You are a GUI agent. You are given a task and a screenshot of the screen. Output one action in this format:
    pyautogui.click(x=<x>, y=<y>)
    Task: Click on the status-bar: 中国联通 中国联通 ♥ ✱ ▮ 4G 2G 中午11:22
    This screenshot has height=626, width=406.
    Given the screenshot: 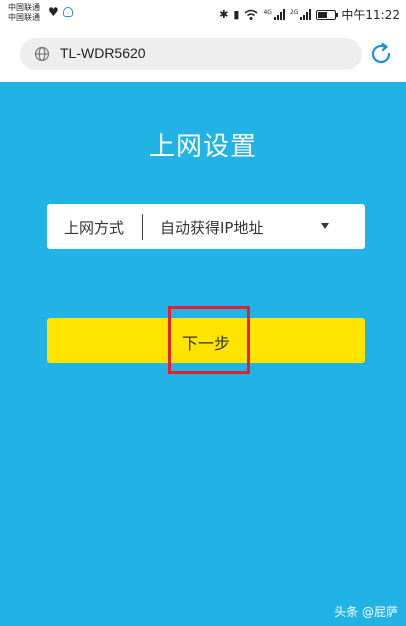 What is the action you would take?
    pyautogui.click(x=203, y=15)
    